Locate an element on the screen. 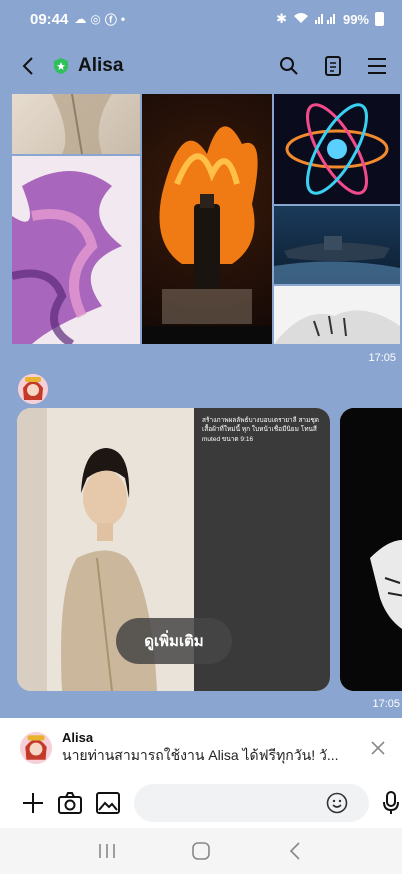 This screenshot has height=874, width=402. cloud-icon: ☁ is located at coordinates (80, 19).